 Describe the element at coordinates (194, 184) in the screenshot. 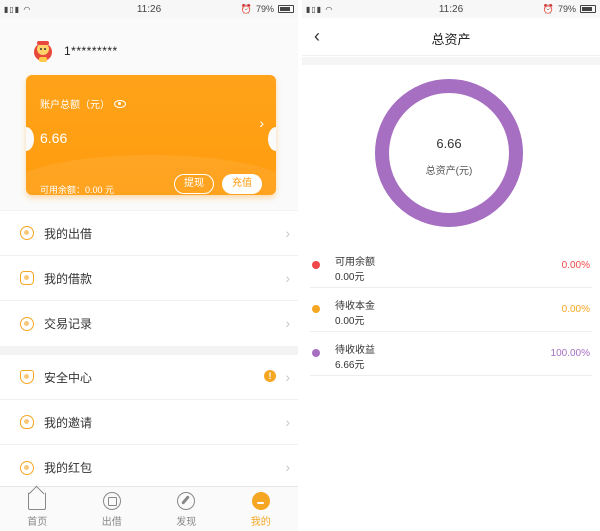

I see `withdraw-button: 提现` at that location.